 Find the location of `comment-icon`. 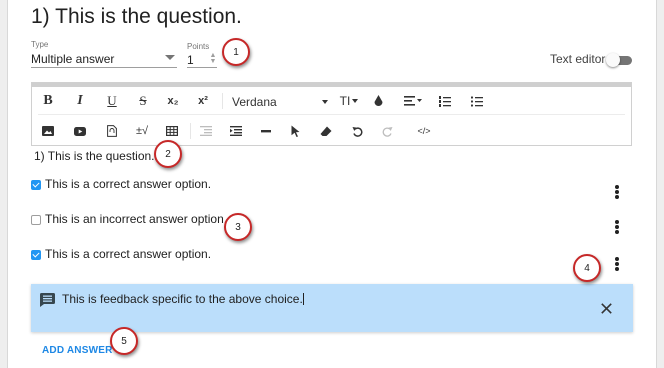

comment-icon is located at coordinates (47, 302).